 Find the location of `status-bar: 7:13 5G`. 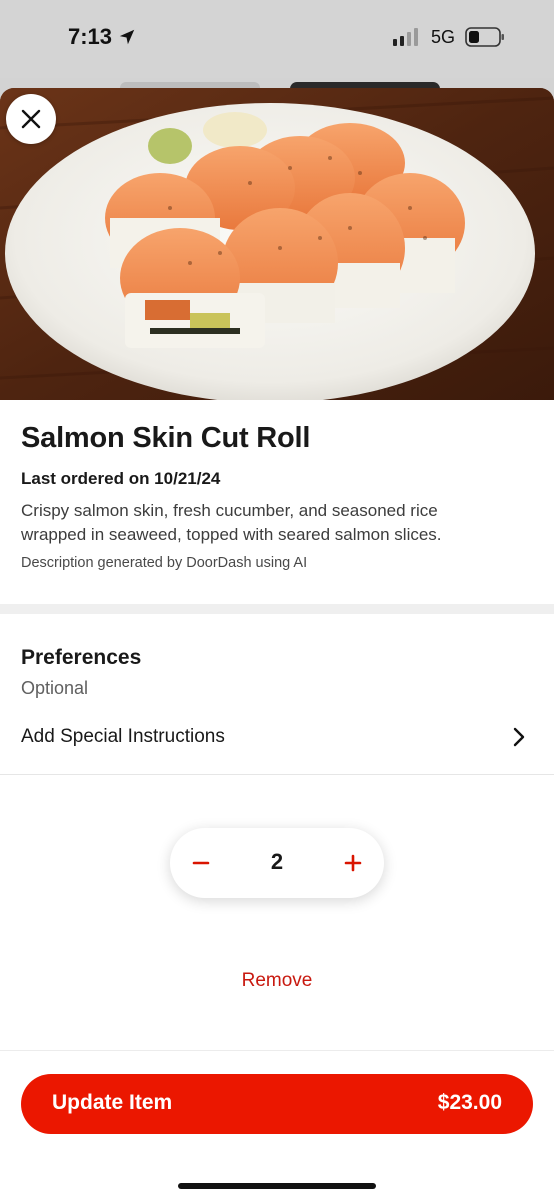

status-bar: 7:13 5G is located at coordinates (277, 39).